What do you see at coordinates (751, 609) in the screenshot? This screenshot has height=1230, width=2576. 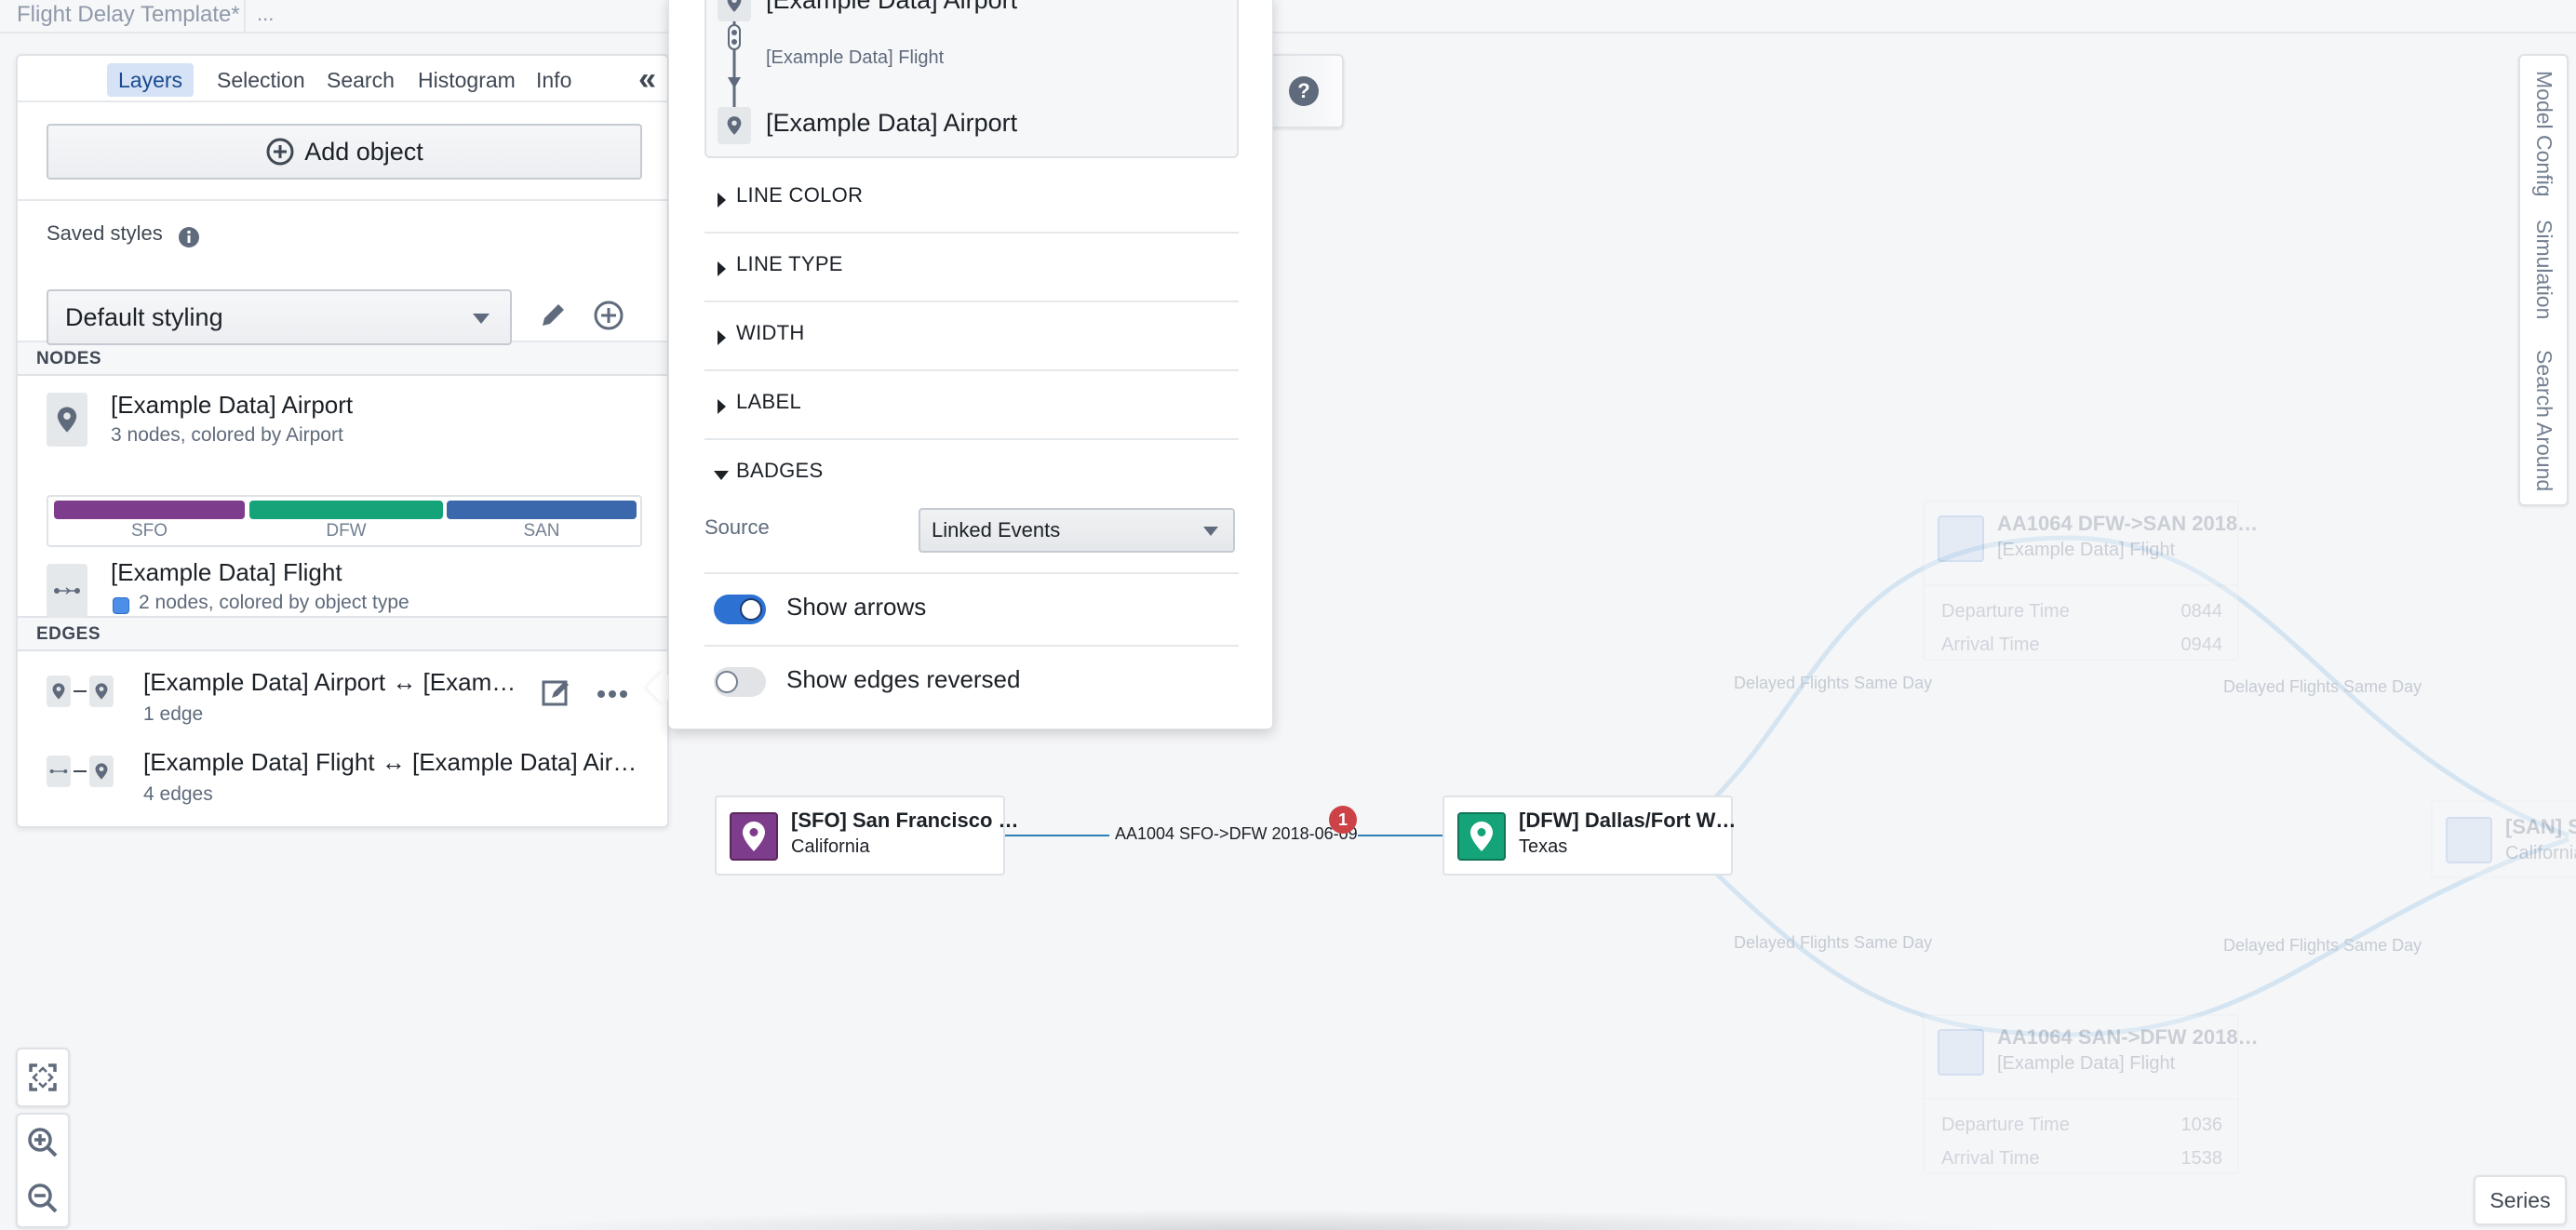 I see `toggle-knob` at bounding box center [751, 609].